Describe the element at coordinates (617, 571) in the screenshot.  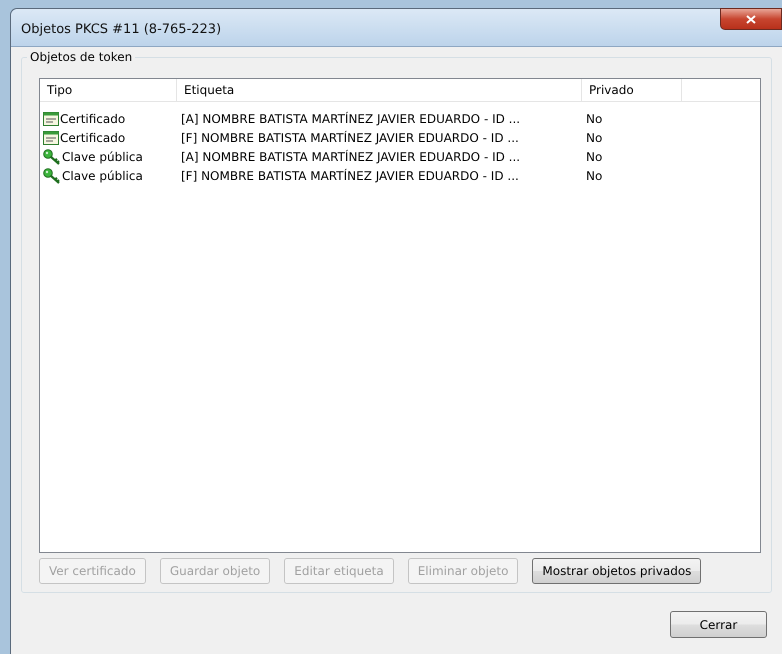
I see `action-button: Mostrar objetos privados` at that location.